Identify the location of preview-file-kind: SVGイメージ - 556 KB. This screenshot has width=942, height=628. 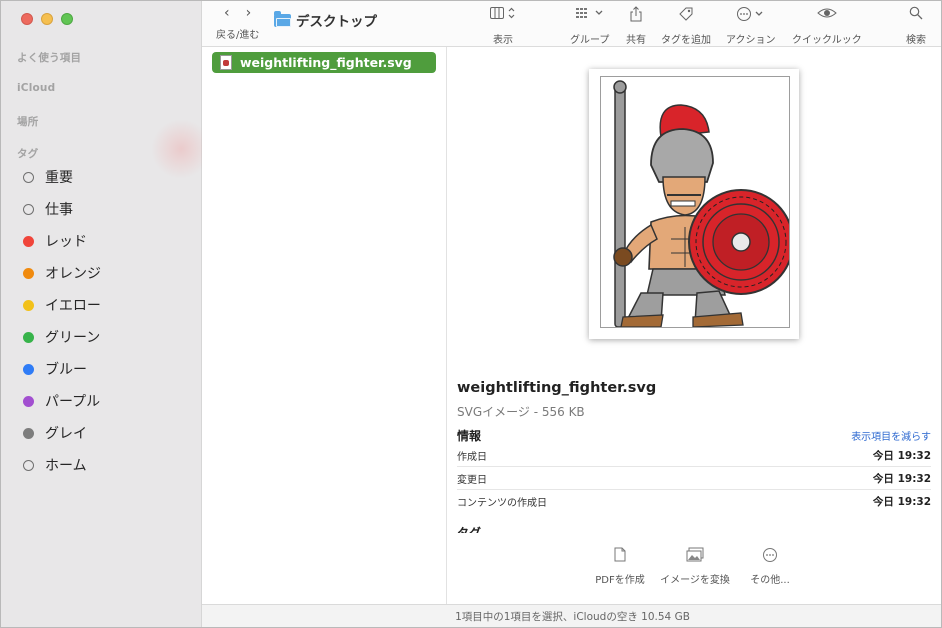
(521, 412).